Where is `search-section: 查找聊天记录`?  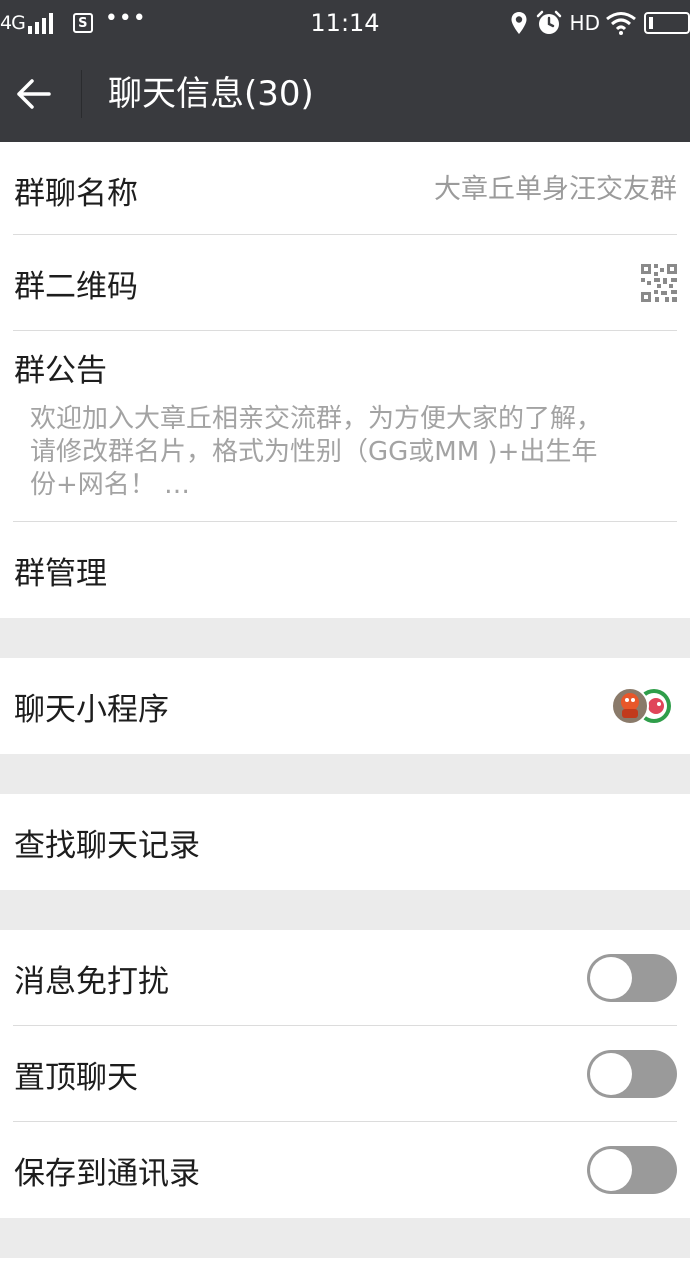 search-section: 查找聊天记录 is located at coordinates (345, 842).